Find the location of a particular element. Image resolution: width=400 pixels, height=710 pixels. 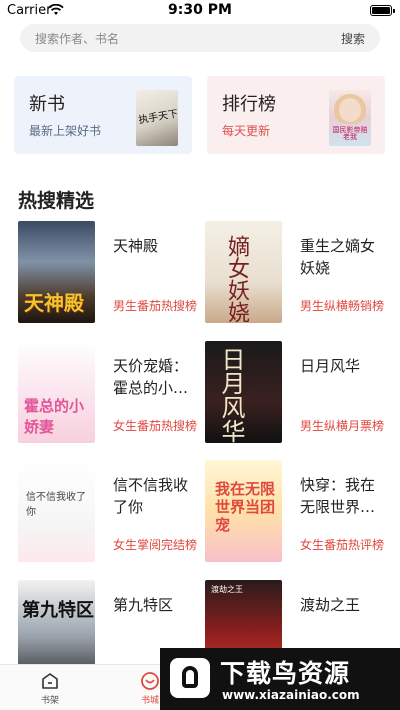

store-icon is located at coordinates (150, 681).